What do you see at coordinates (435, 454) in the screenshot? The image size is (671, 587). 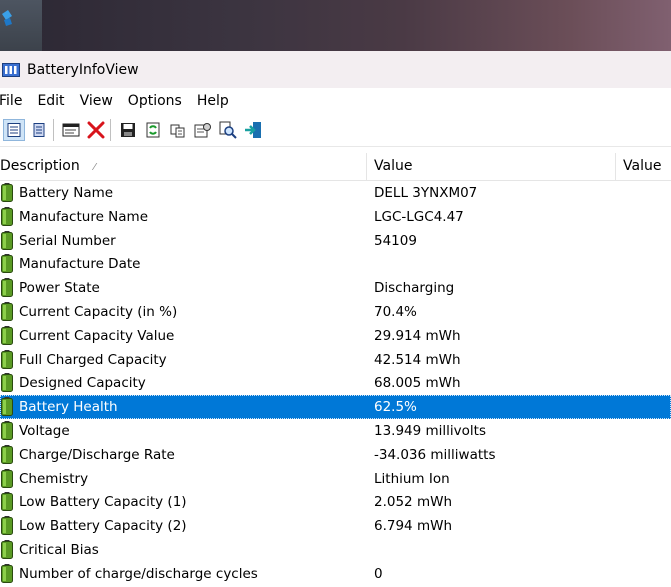 I see `item-value: -34.036 milliwatts` at bounding box center [435, 454].